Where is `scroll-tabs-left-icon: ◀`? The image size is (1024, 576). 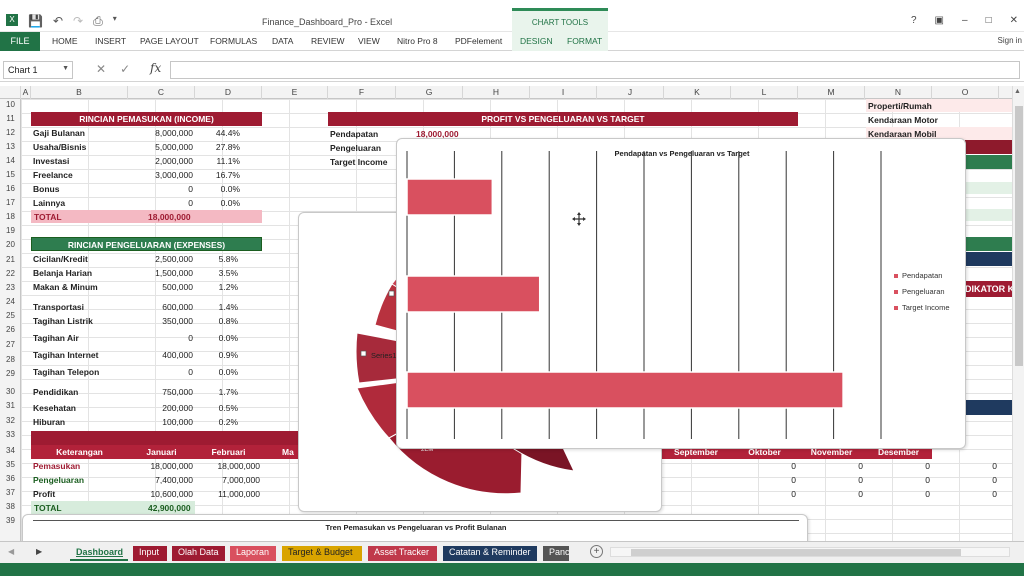 scroll-tabs-left-icon: ◀ is located at coordinates (11, 551).